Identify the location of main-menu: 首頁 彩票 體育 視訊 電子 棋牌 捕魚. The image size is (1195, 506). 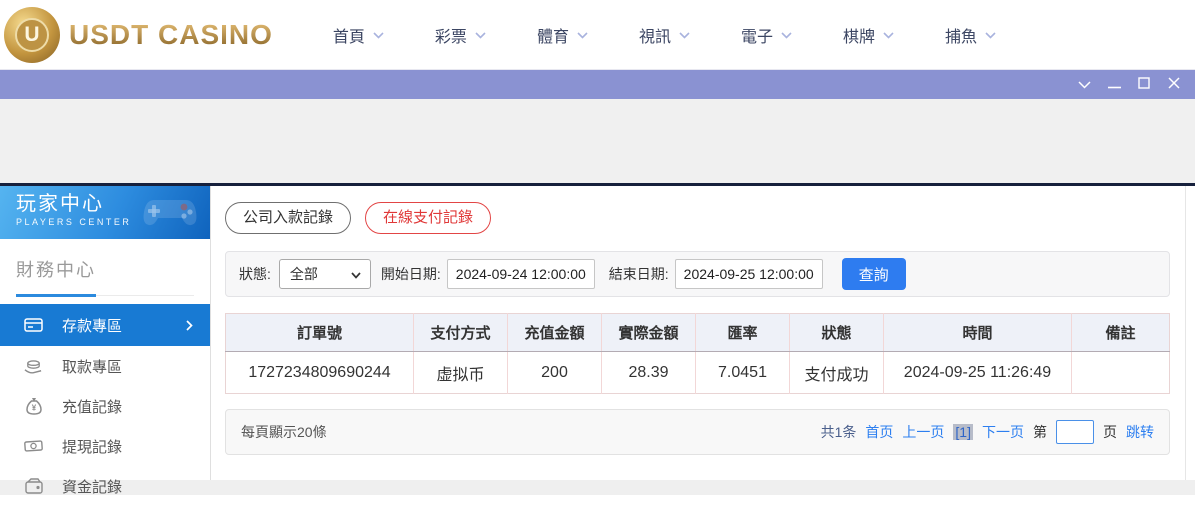
(664, 35).